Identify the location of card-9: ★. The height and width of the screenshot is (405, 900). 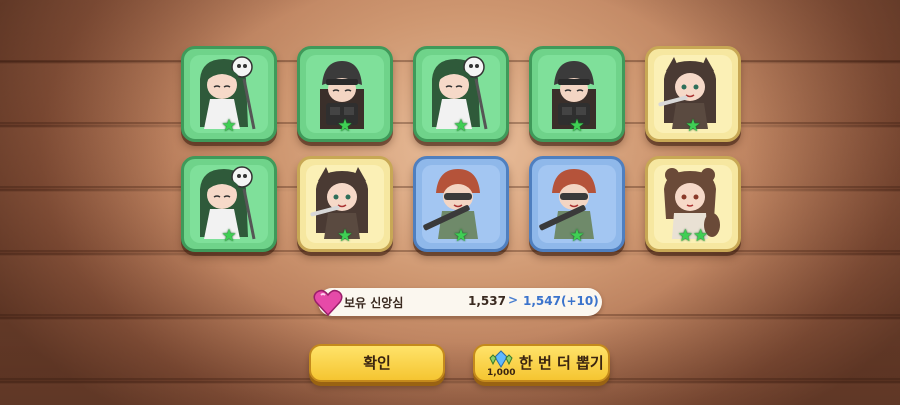
(577, 204).